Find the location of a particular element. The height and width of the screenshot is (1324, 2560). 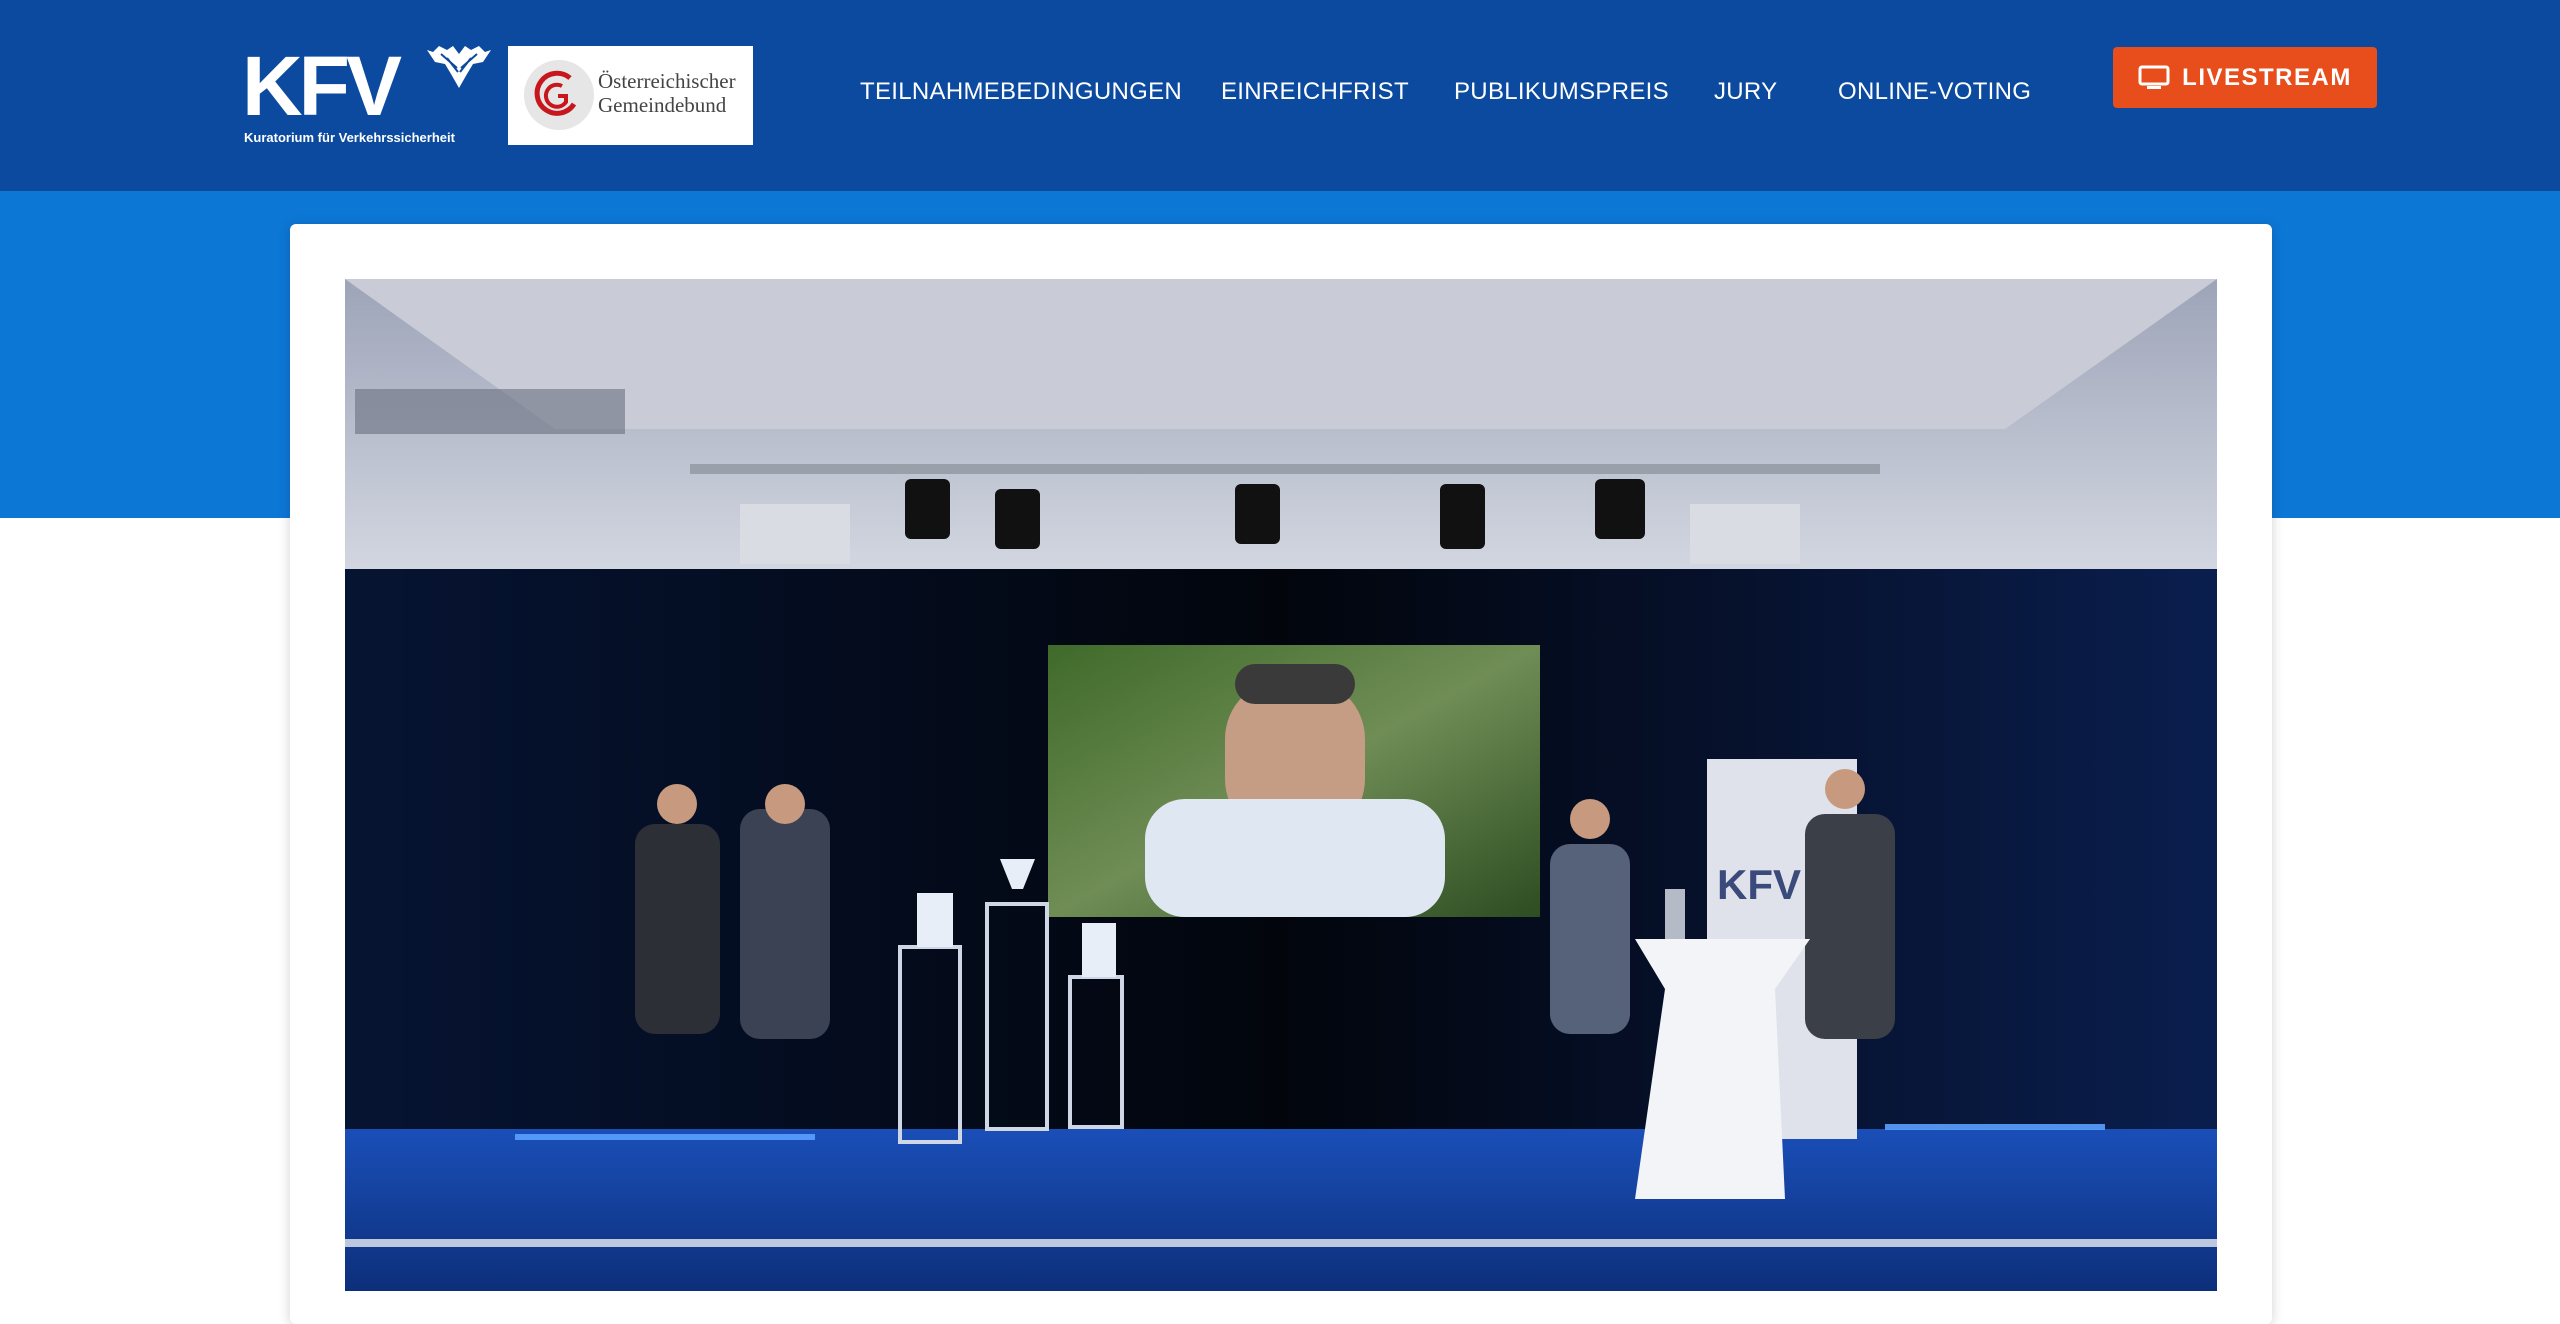

gemeindebund-name: Österreichischer Gemeindebund is located at coordinates (667, 93).